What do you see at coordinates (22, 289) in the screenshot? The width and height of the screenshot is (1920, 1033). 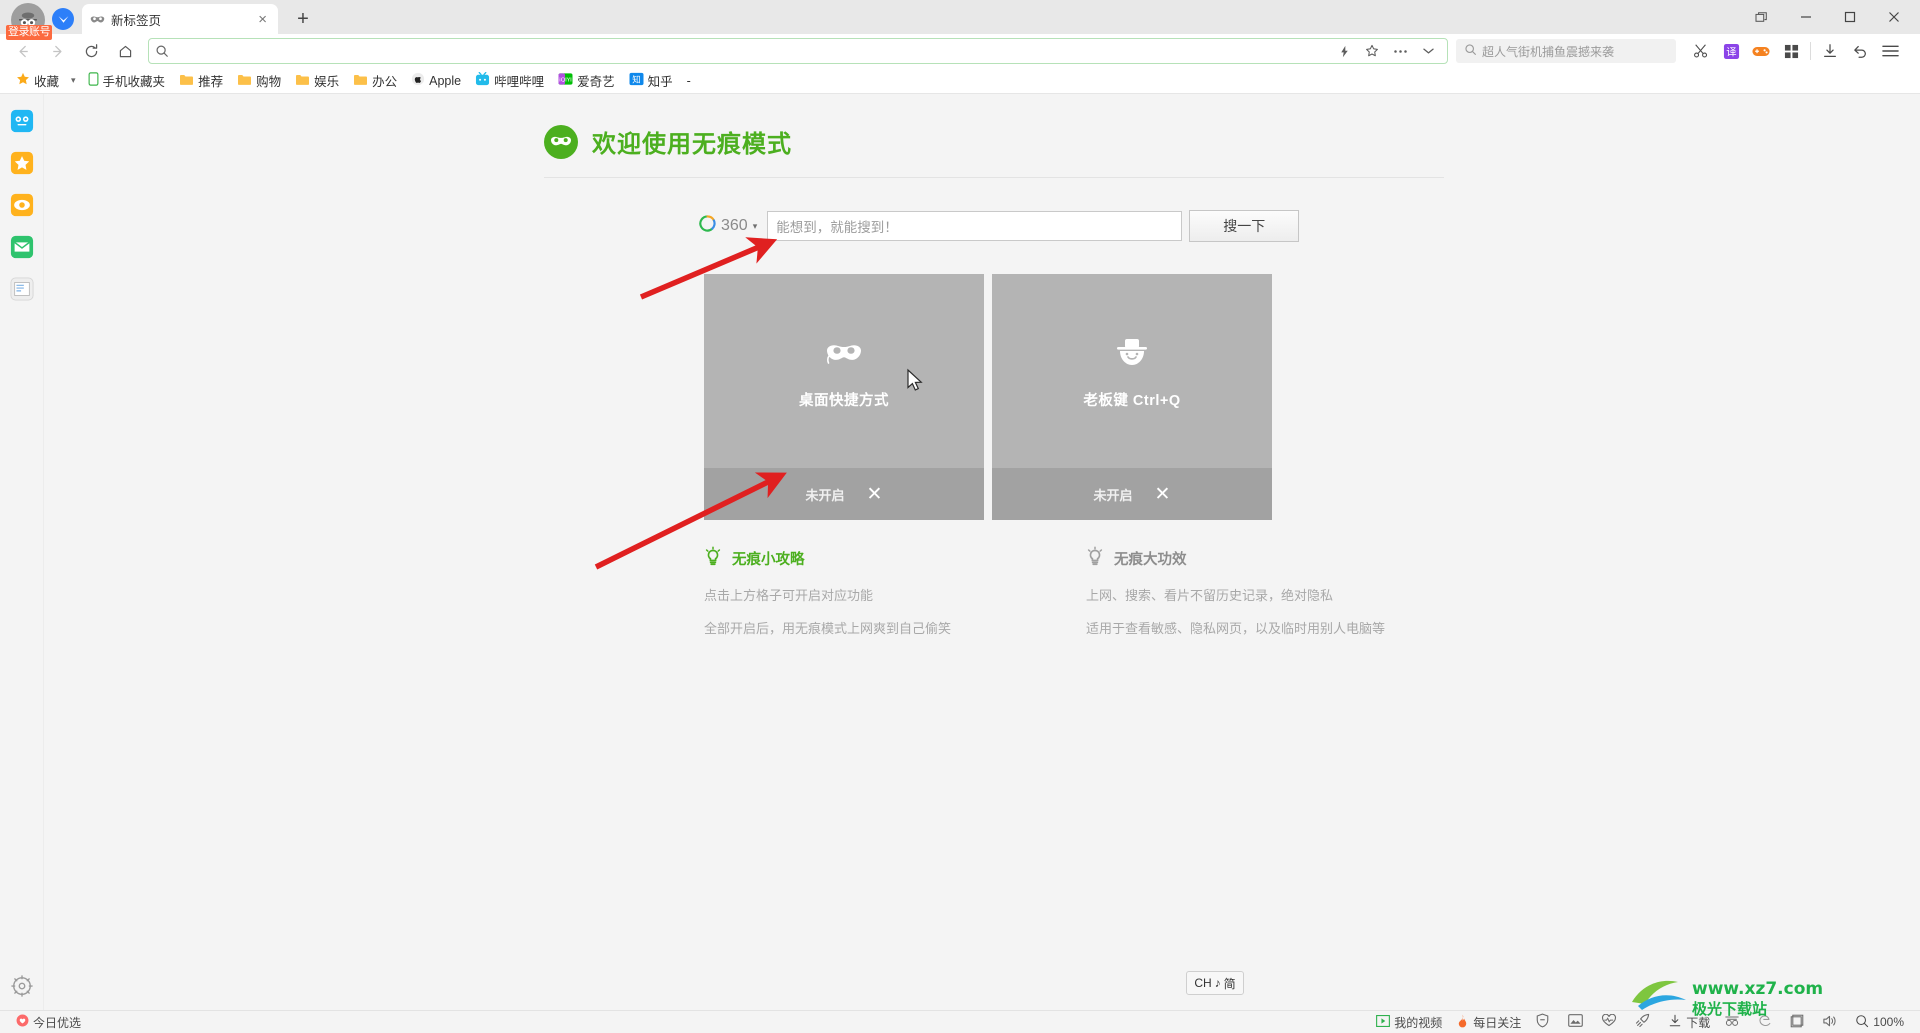 I see `sidebar-item-news` at bounding box center [22, 289].